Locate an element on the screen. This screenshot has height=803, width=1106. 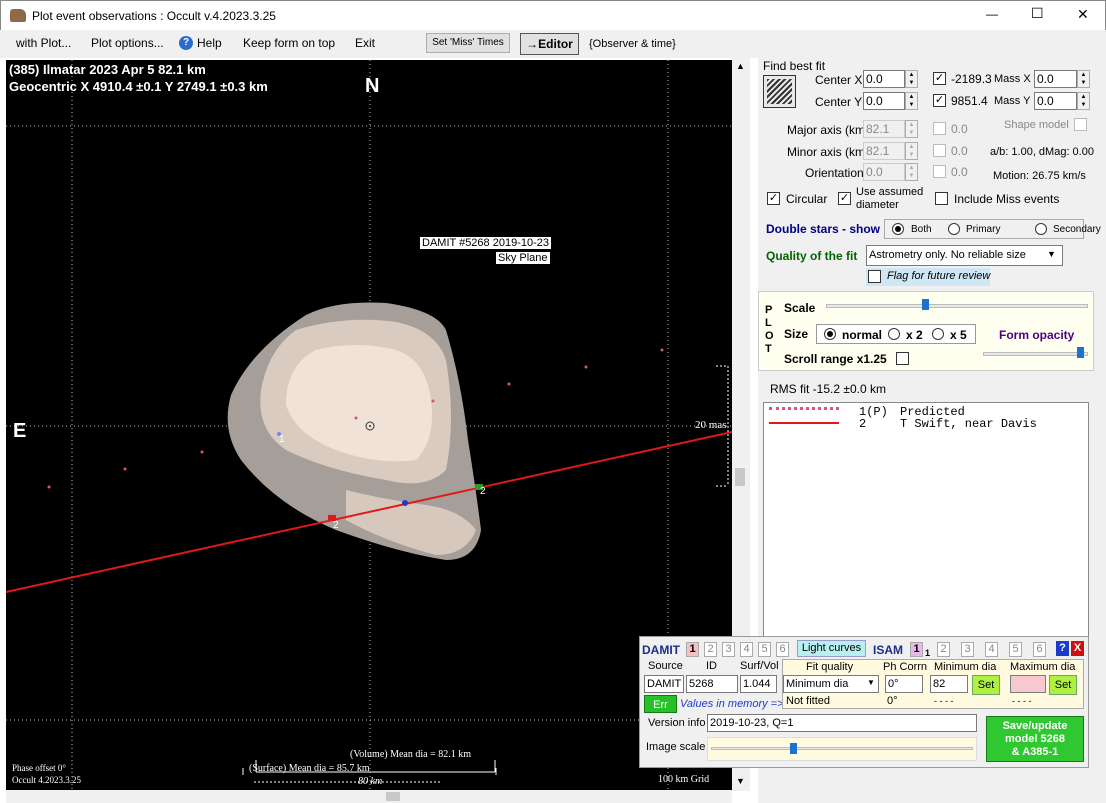
scroll-range-checkbox is located at coordinates (902, 358).